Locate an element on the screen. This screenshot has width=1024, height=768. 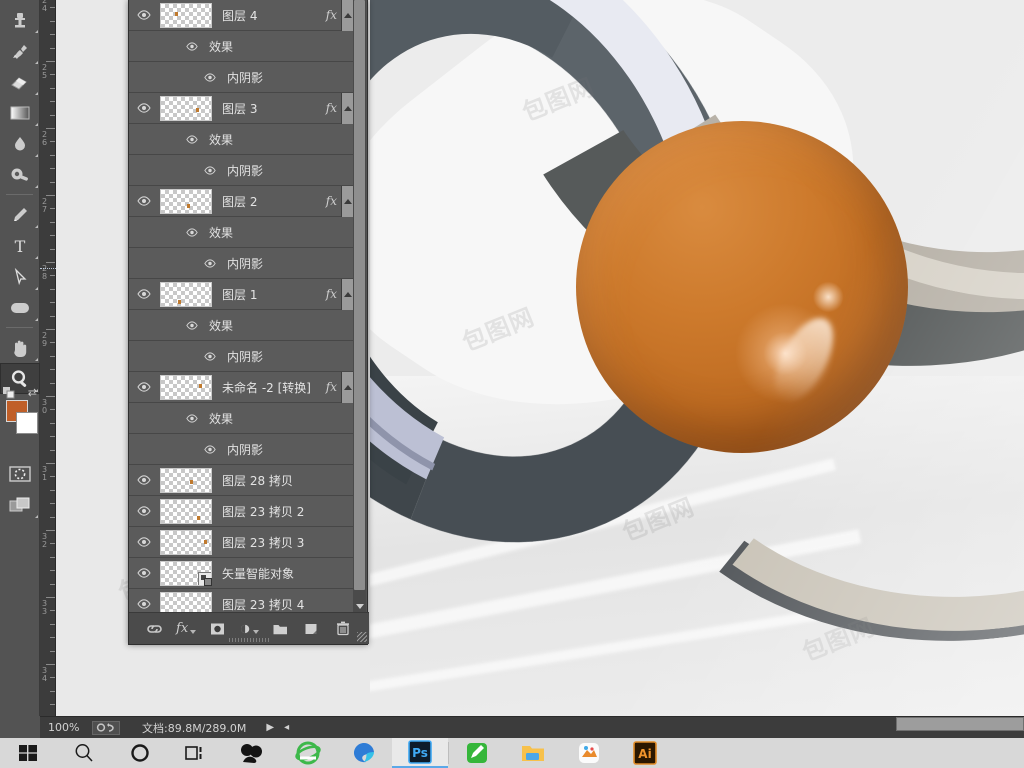
new-layer-button is located at coordinates (312, 629).